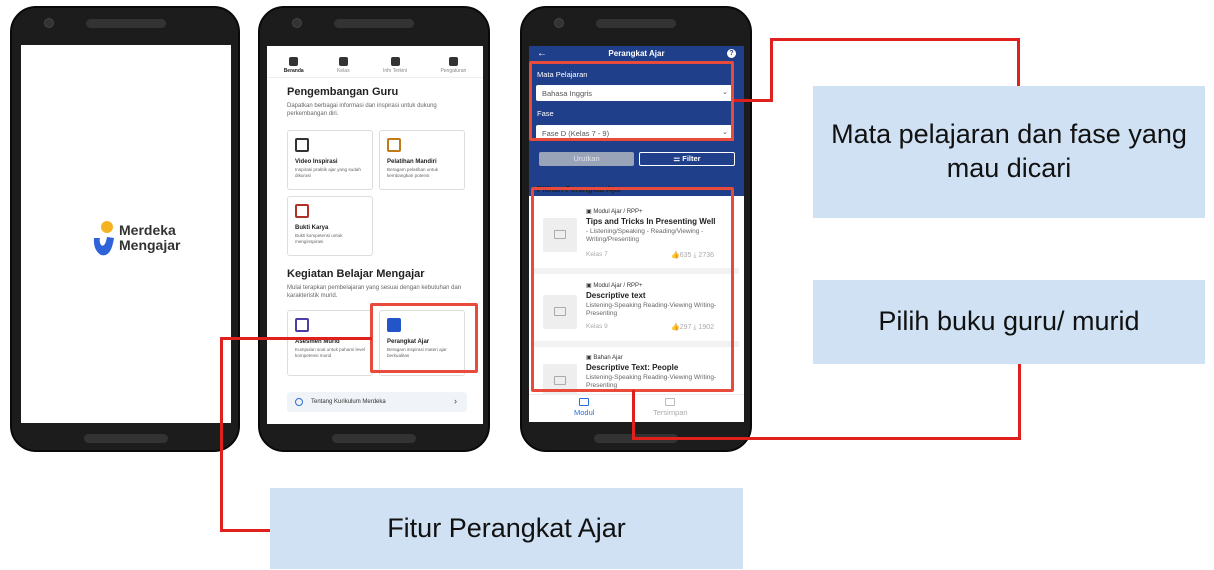 This screenshot has height=570, width=1214. What do you see at coordinates (394, 145) in the screenshot?
I see `notepad-icon` at bounding box center [394, 145].